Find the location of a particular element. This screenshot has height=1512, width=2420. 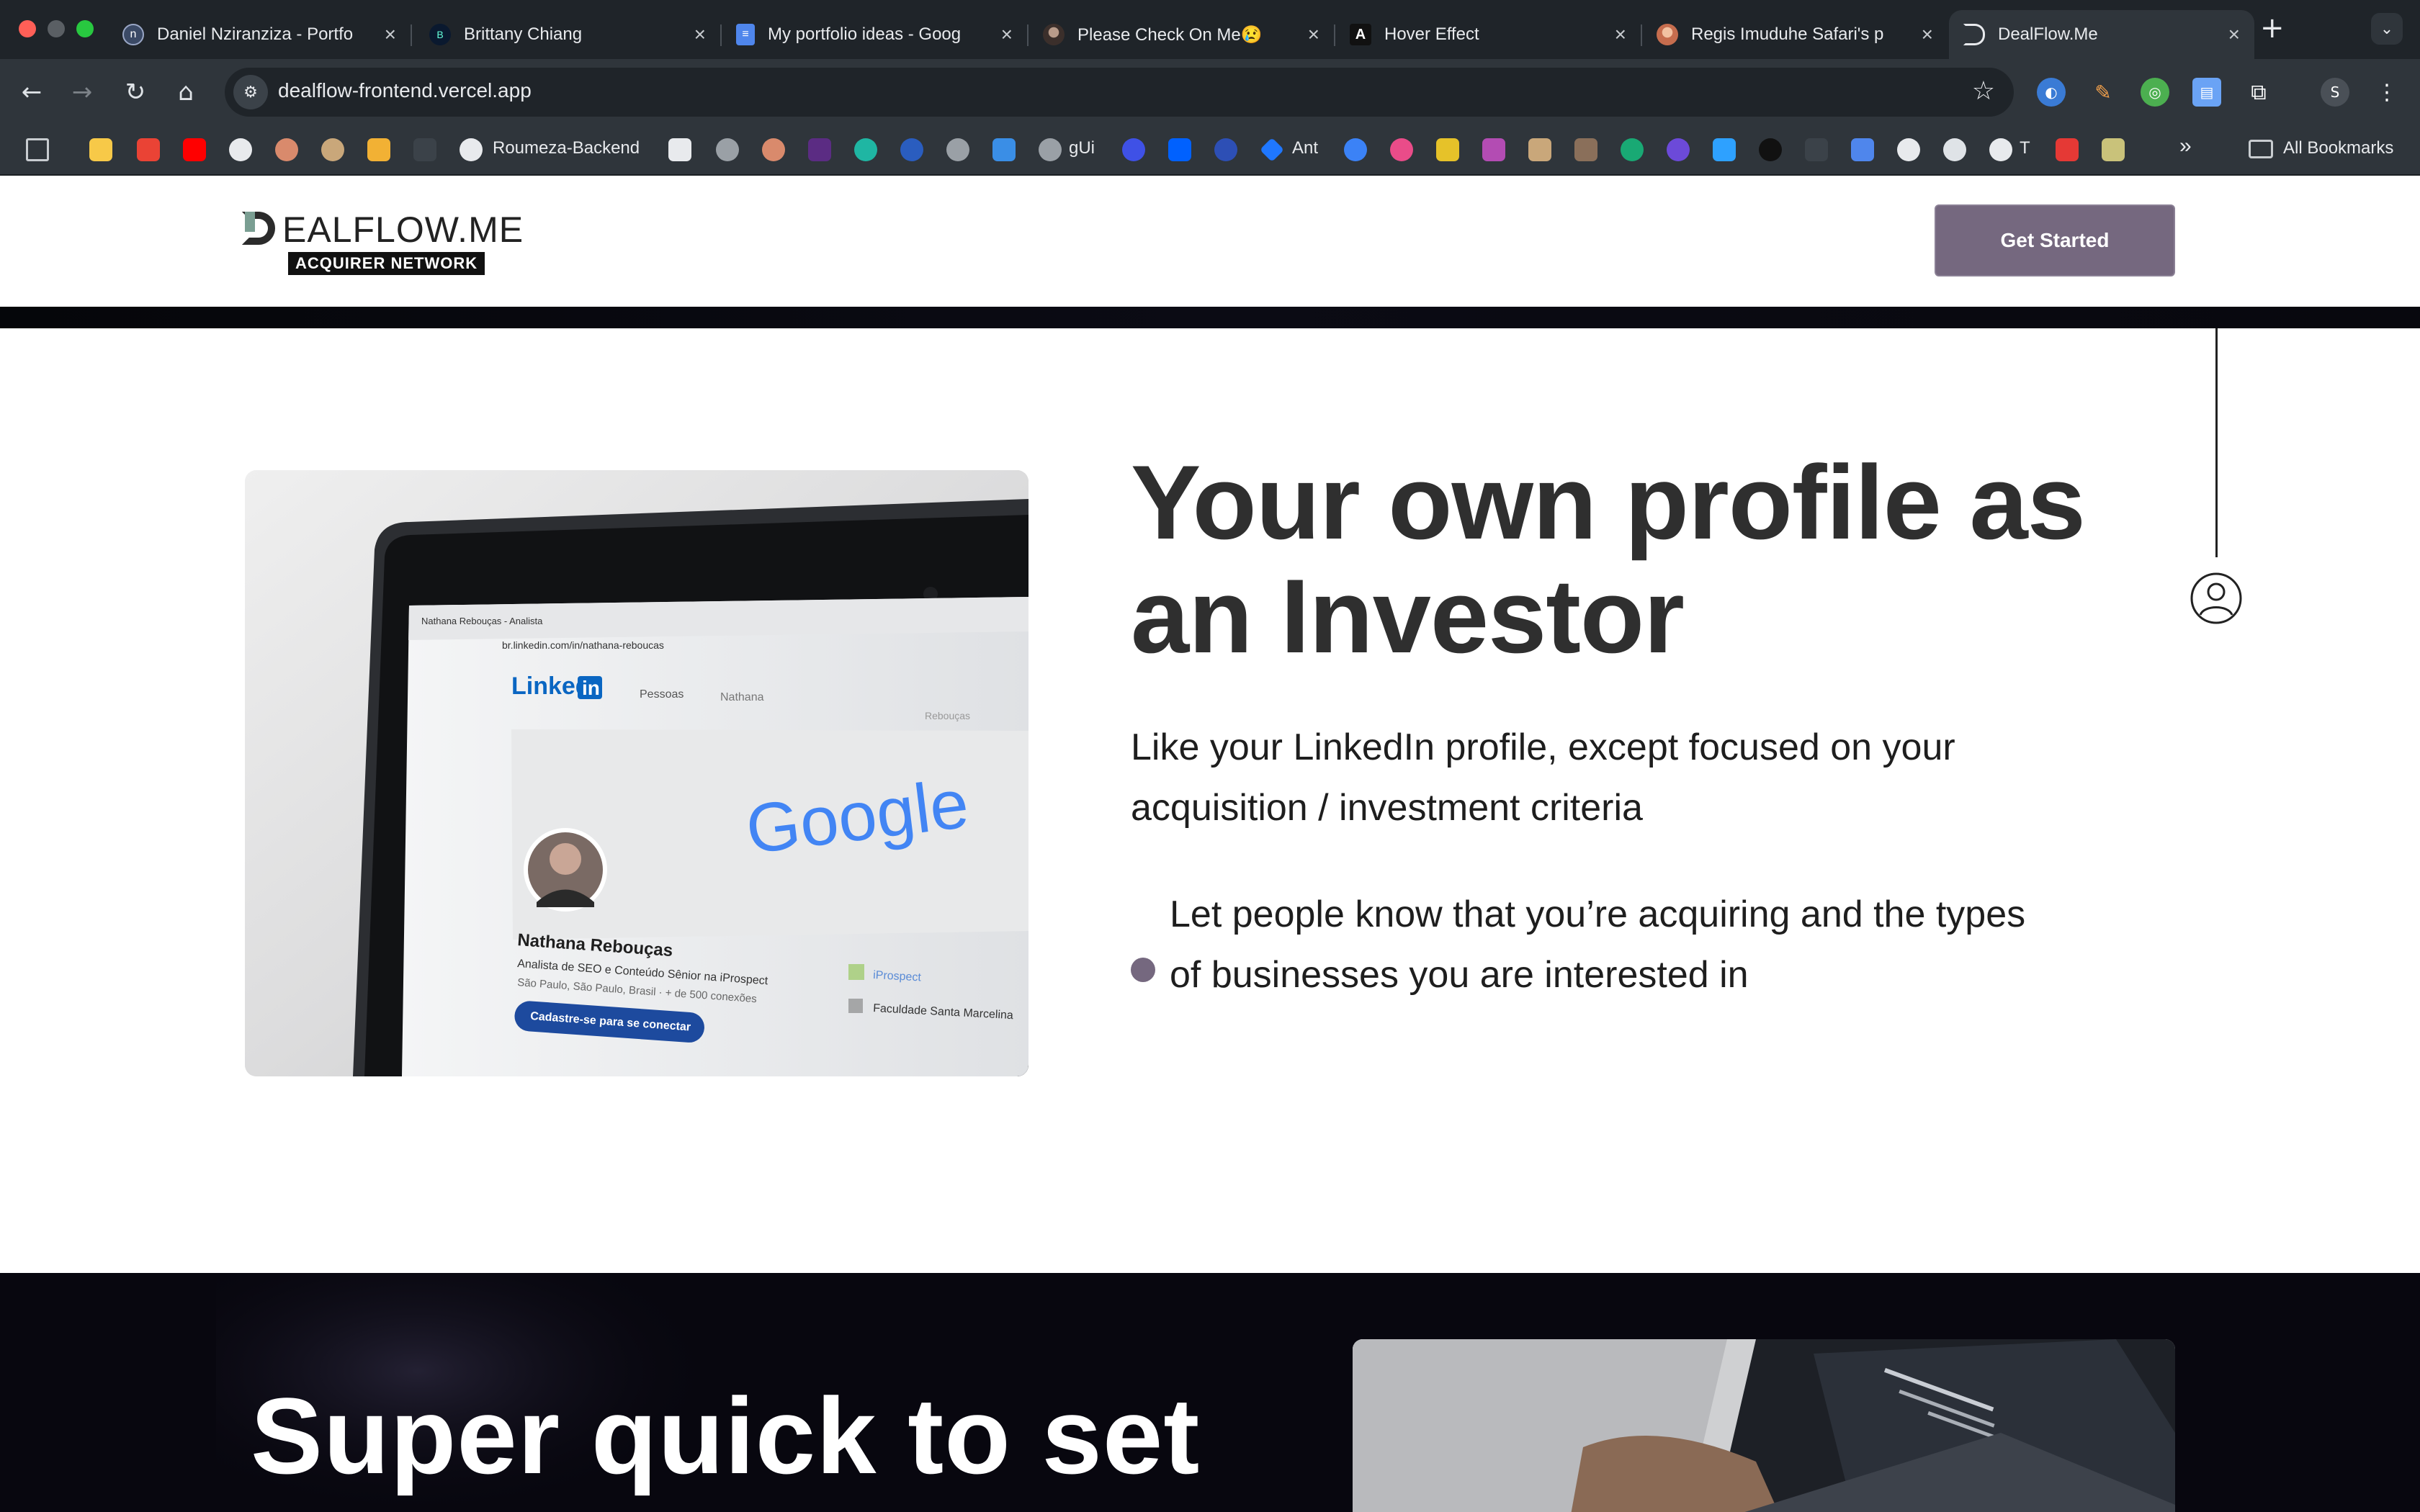

tab-label: My portfolio ideas - Goog is located at coordinates (865, 34).